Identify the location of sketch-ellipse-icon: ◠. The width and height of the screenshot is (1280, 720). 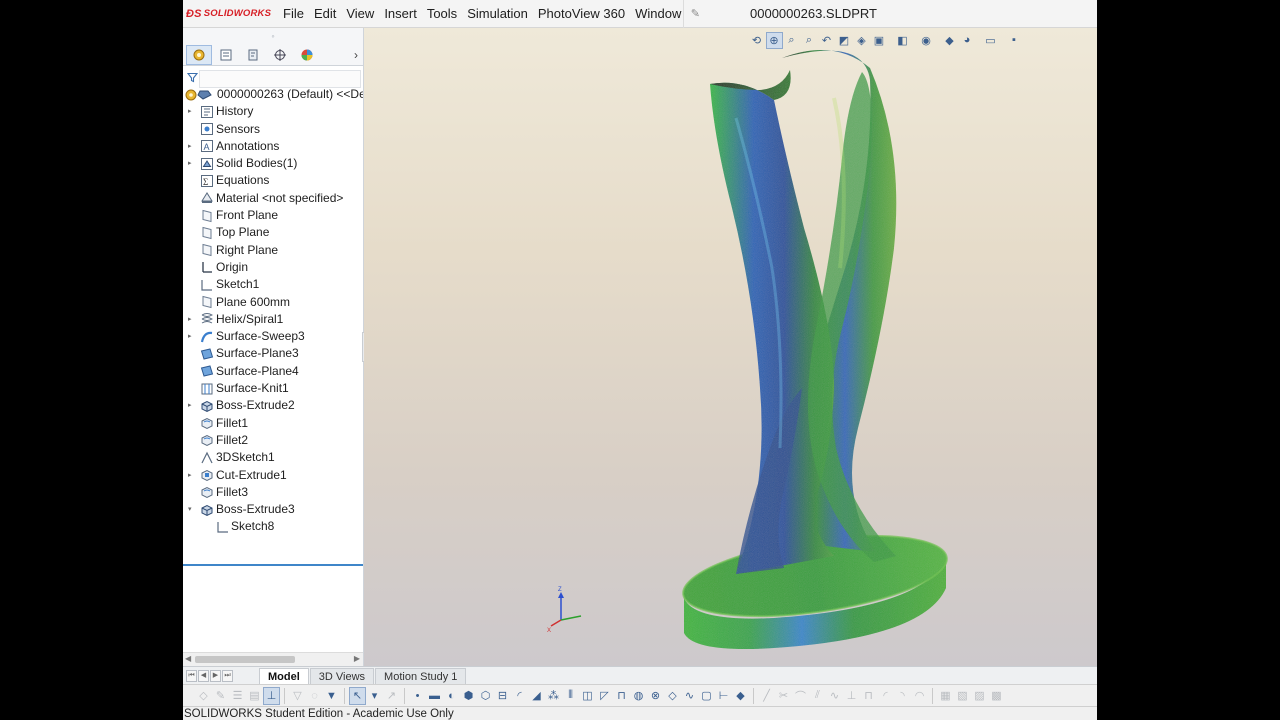
(919, 696).